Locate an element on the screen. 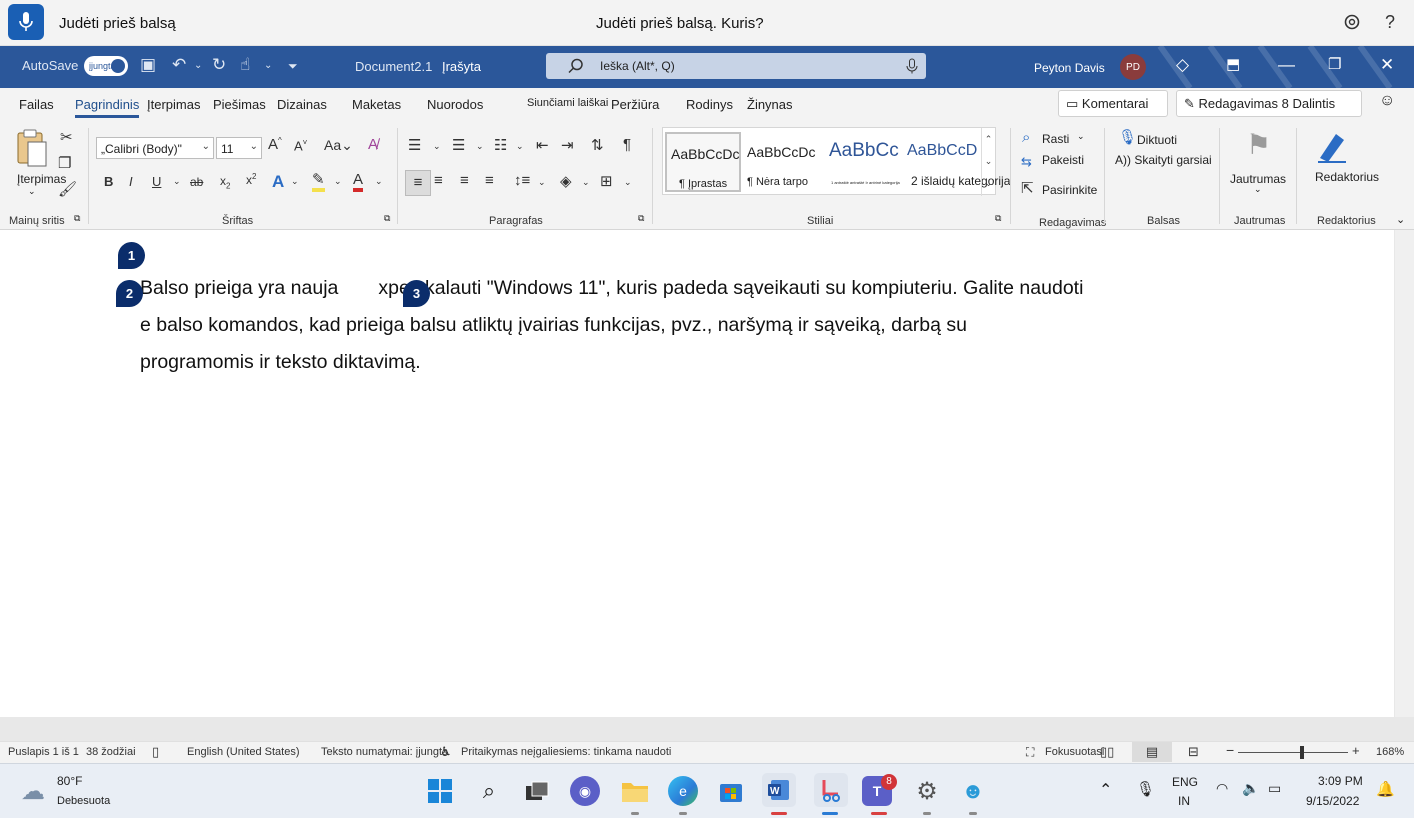 This screenshot has width=1414, height=818. notifications-bell-icon: 🔔 is located at coordinates (1385, 789).